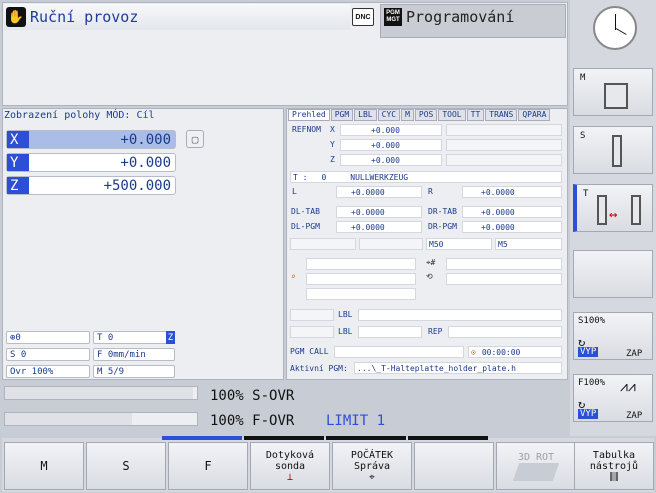  What do you see at coordinates (379, 212) in the screenshot?
I see `dltab-value: +0.0000` at bounding box center [379, 212].